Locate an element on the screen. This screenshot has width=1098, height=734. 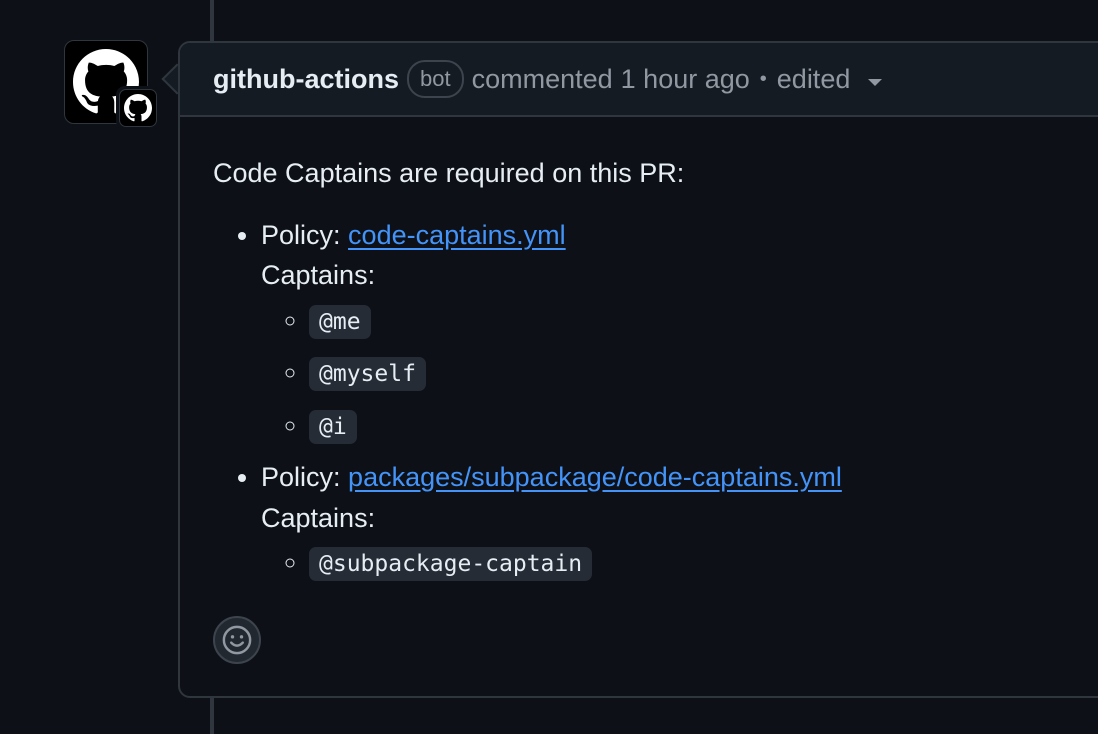
captain-item: @subpackage-captain is located at coordinates (696, 562).